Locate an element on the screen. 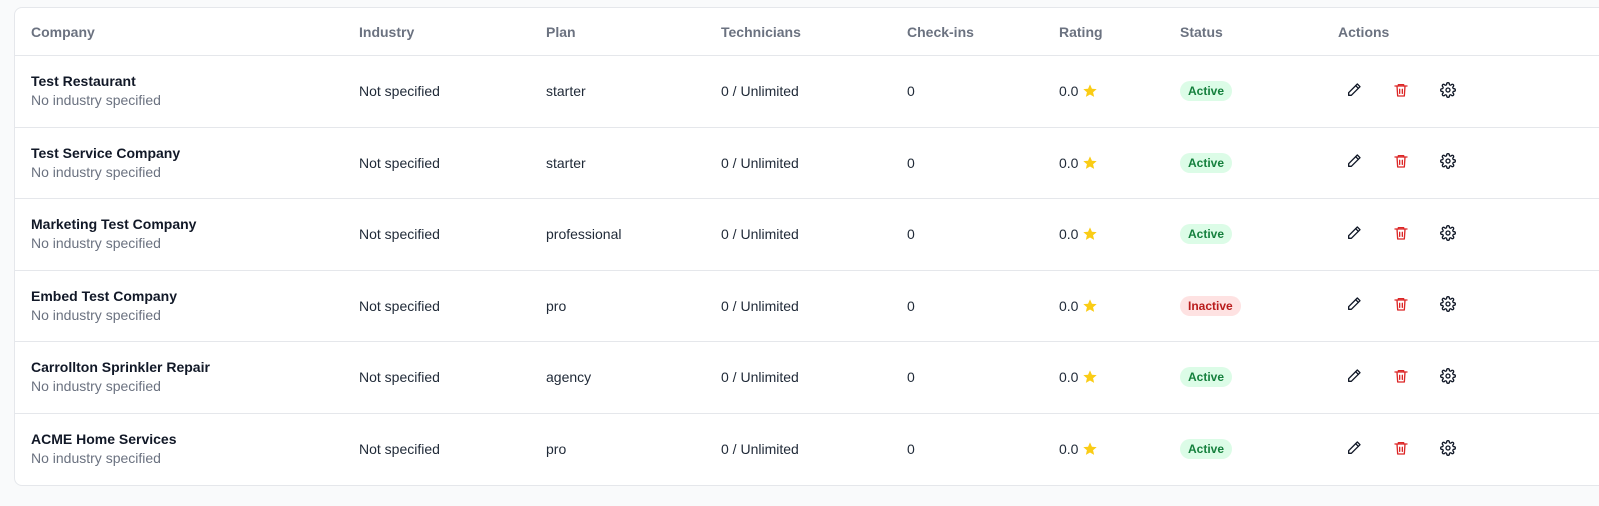 The height and width of the screenshot is (506, 1599). plan-cell: professional is located at coordinates (584, 234).